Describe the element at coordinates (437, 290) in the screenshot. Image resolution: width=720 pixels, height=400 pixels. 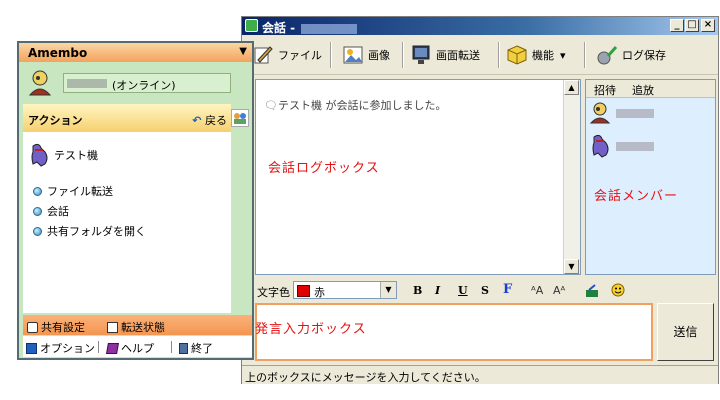
I see `italic-button: I` at that location.